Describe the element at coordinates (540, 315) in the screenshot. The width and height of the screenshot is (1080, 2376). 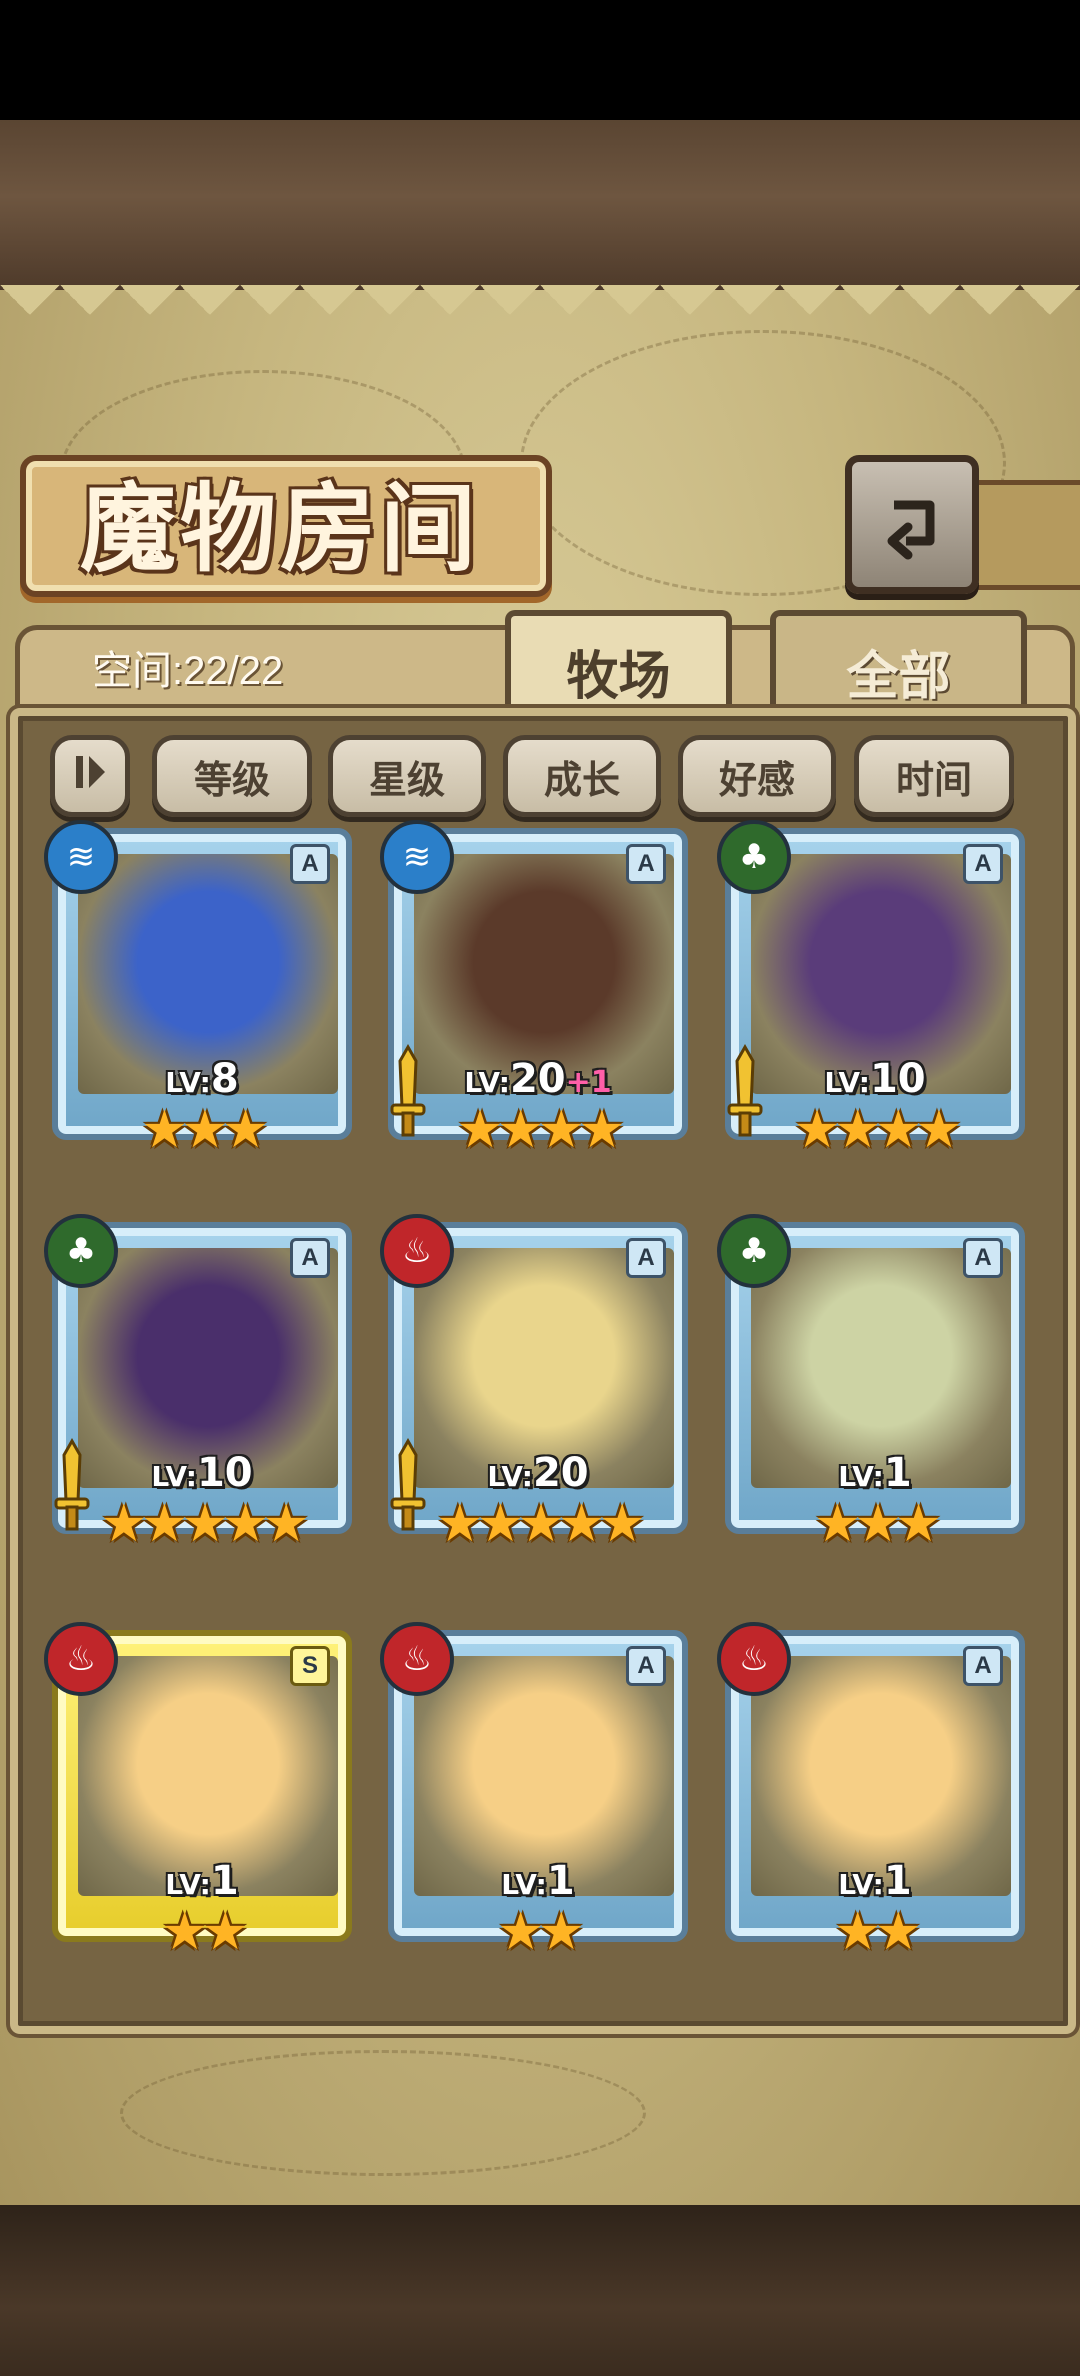
I see `zigzag-edge` at that location.